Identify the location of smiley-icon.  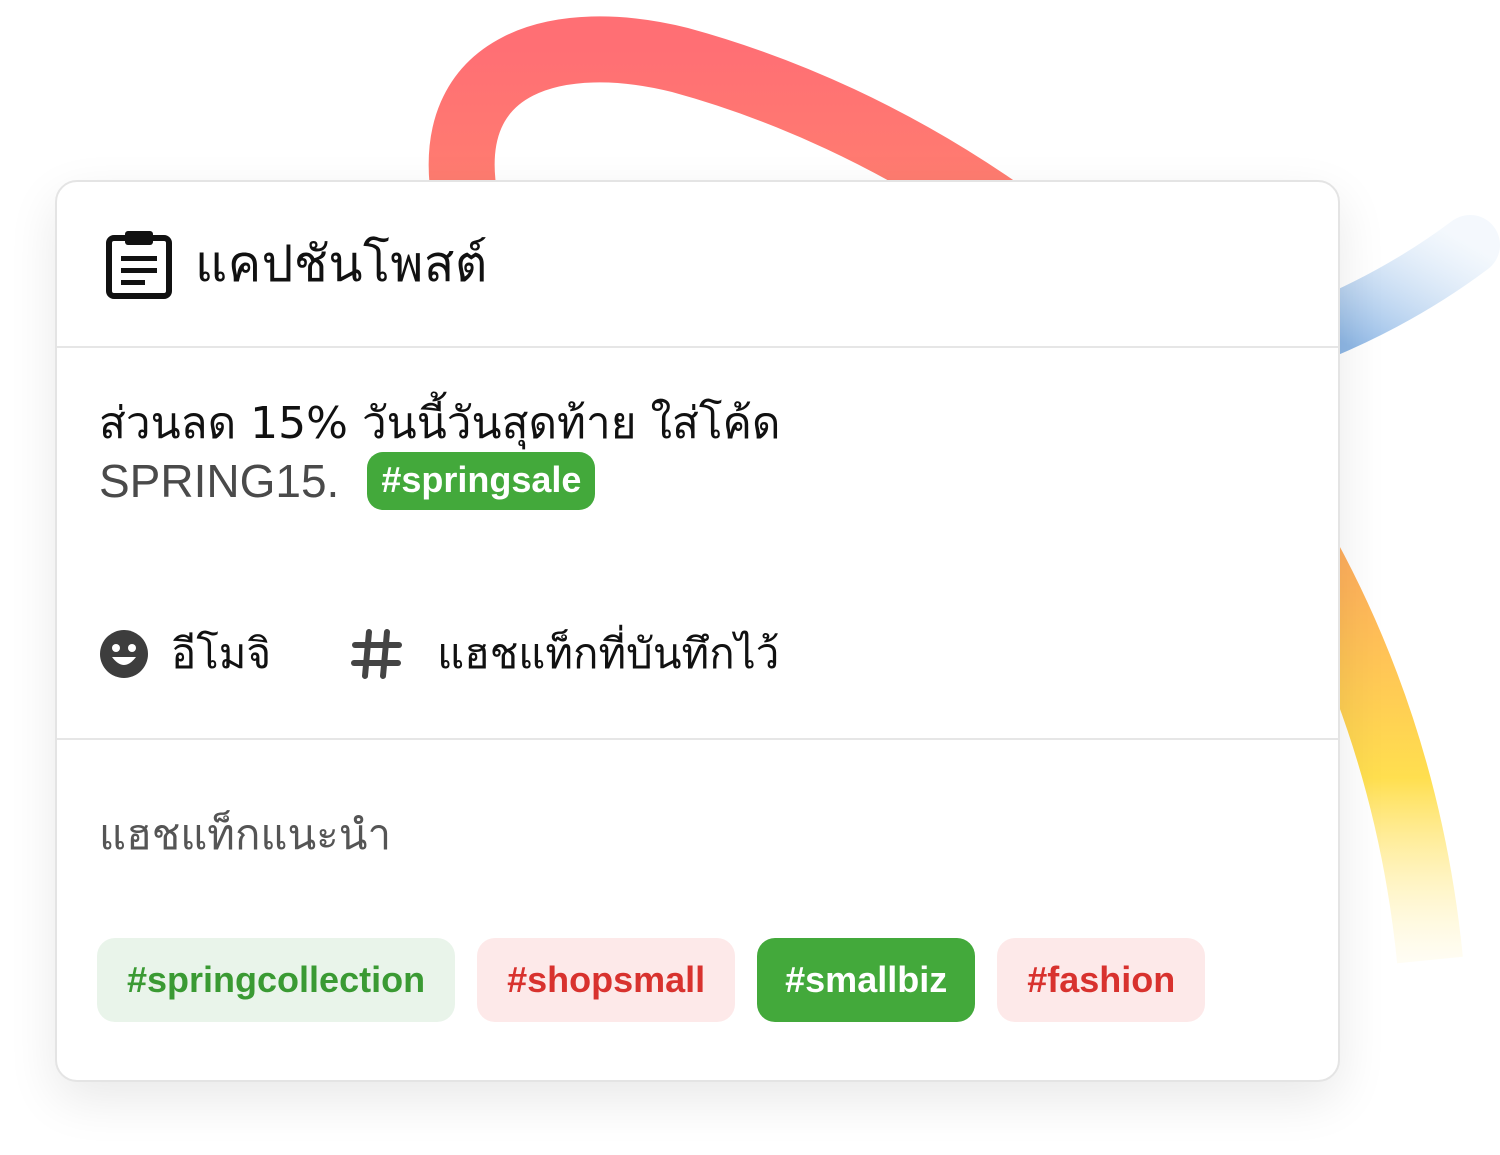
(124, 654).